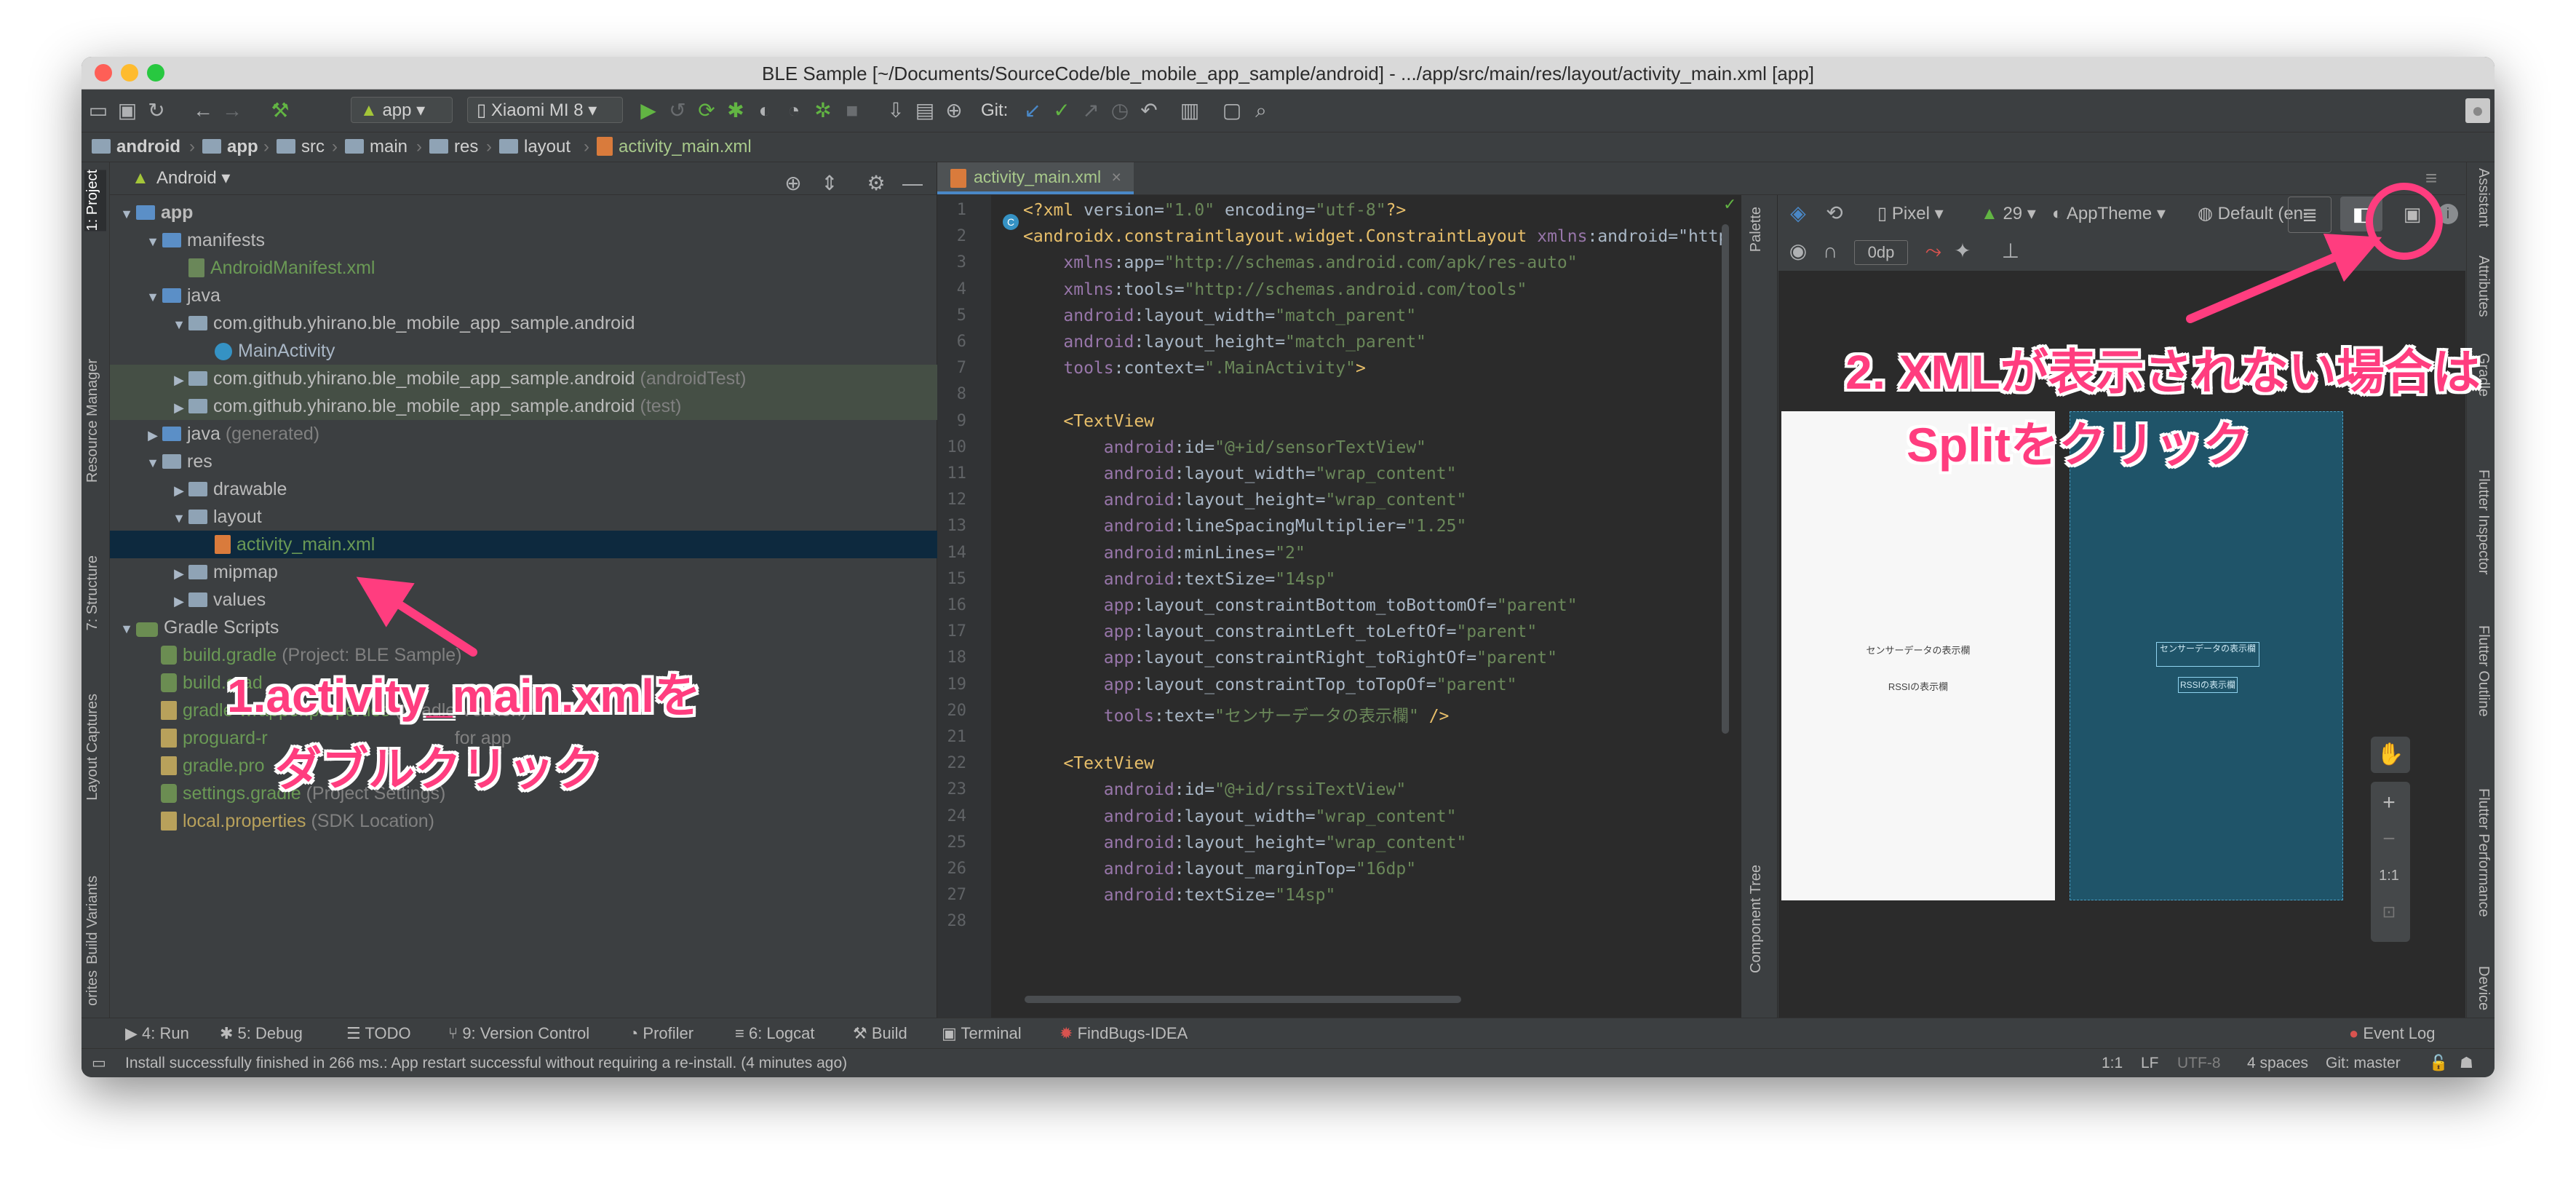 The width and height of the screenshot is (2576, 1185). What do you see at coordinates (2404, 221) in the screenshot?
I see `annotation-split-circle` at bounding box center [2404, 221].